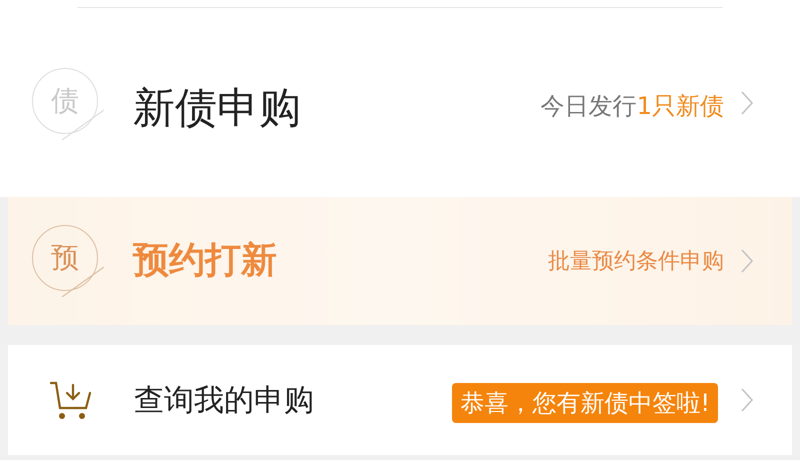 This screenshot has width=800, height=460. I want to click on cart-download-icon, so click(71, 400).